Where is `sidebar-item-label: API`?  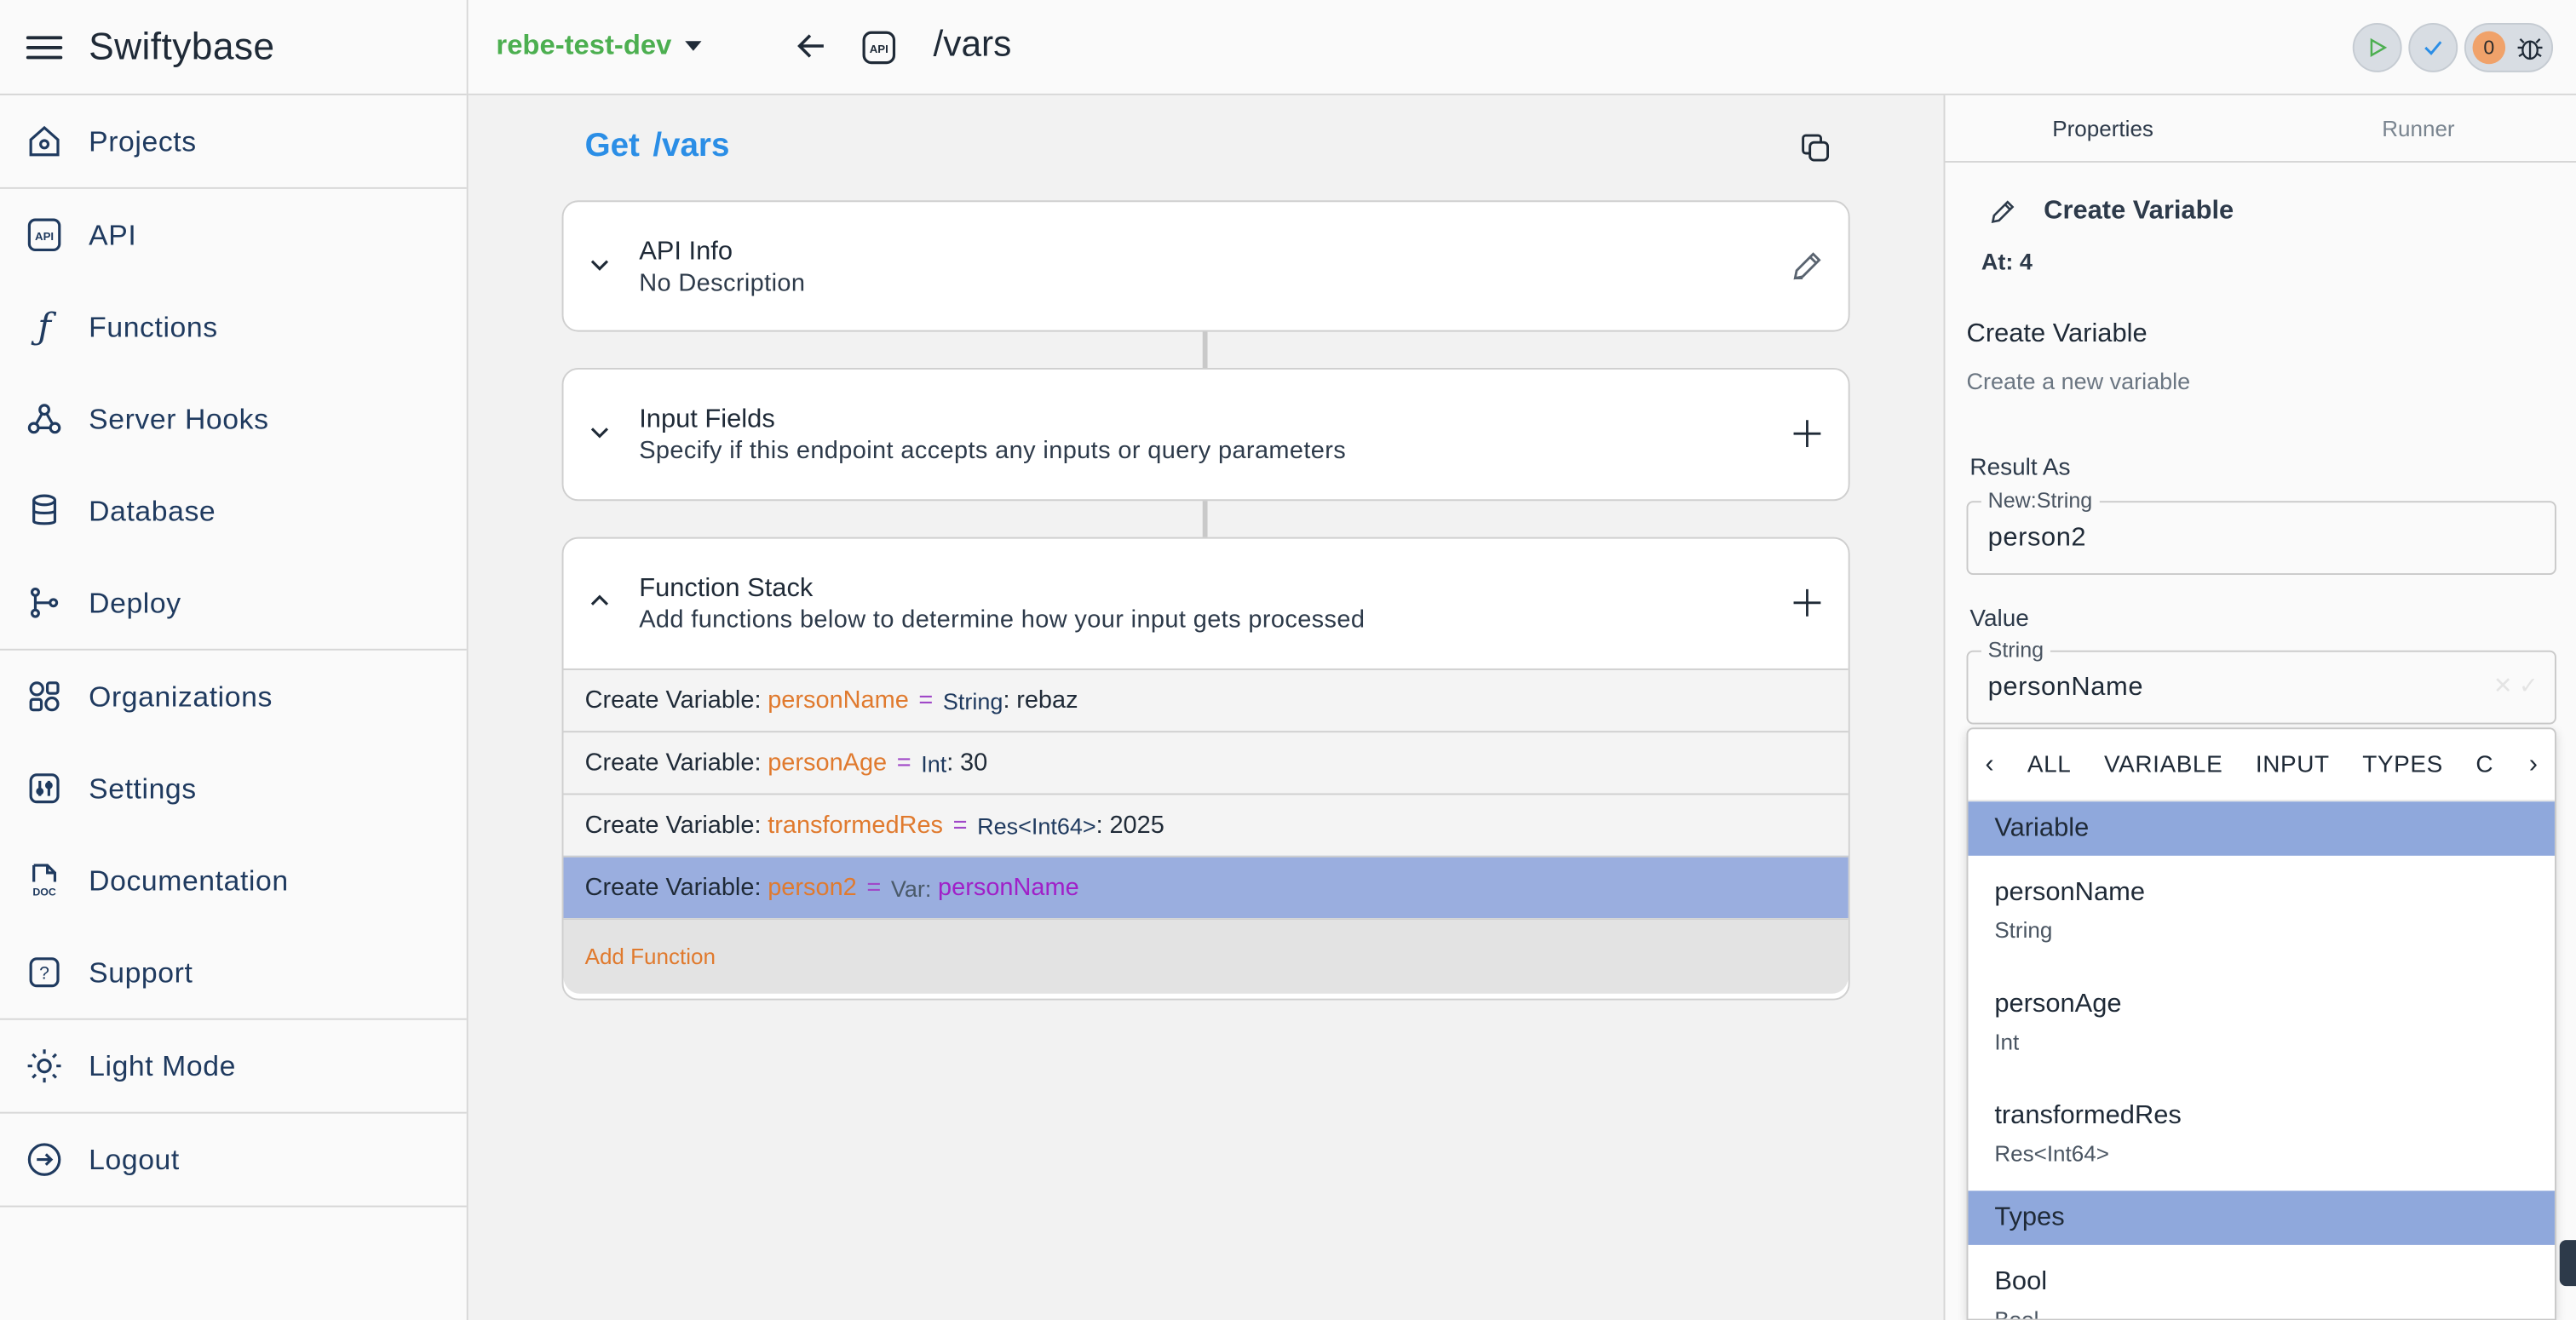 sidebar-item-label: API is located at coordinates (113, 234).